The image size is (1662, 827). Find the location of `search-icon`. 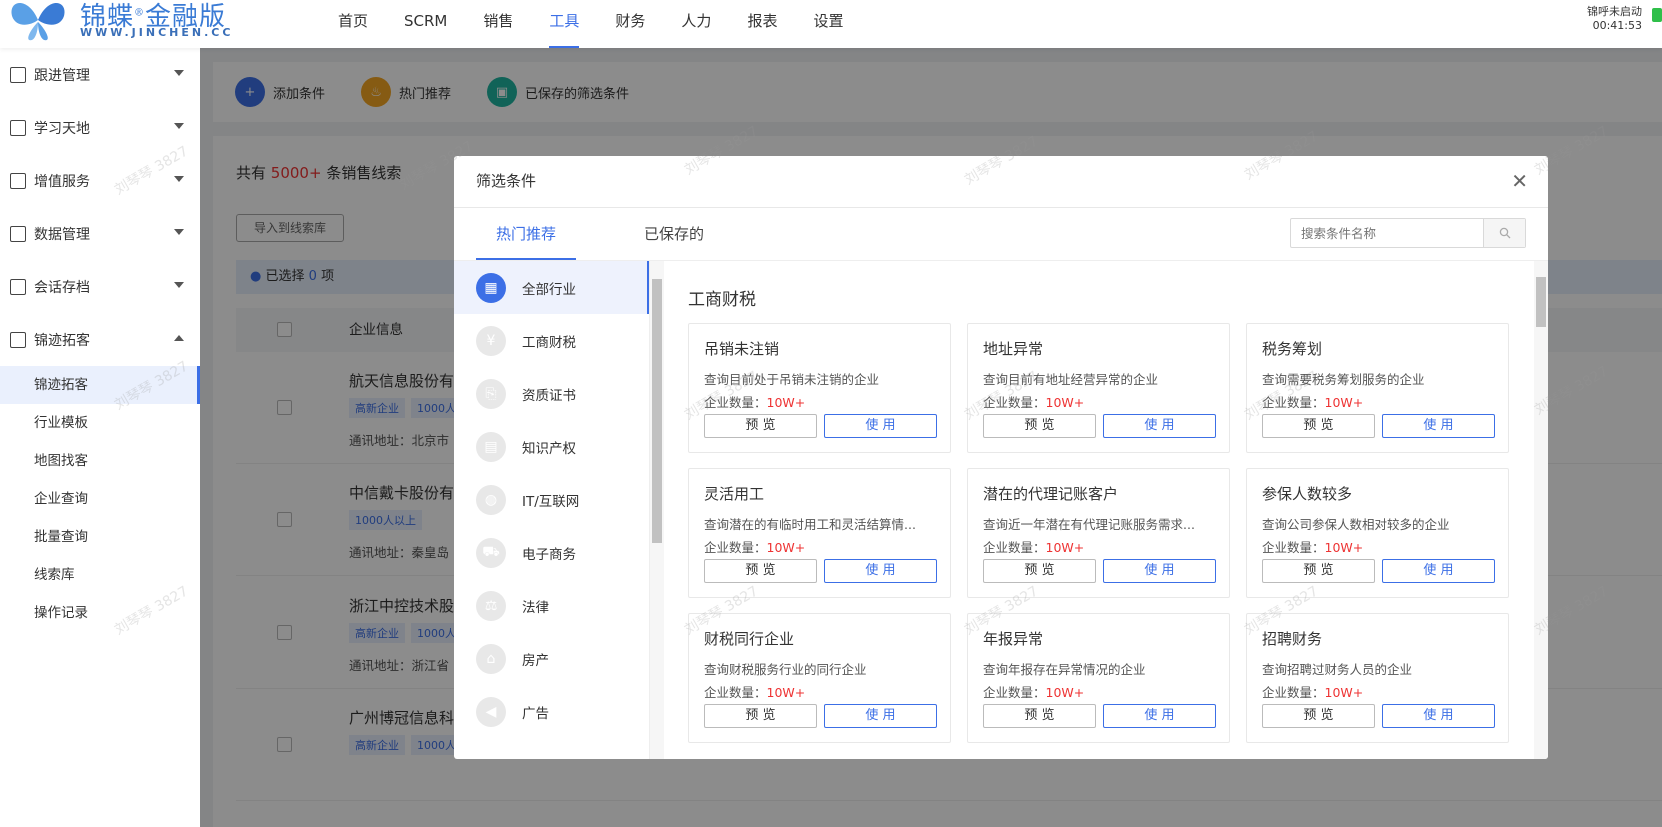

search-icon is located at coordinates (1504, 233).